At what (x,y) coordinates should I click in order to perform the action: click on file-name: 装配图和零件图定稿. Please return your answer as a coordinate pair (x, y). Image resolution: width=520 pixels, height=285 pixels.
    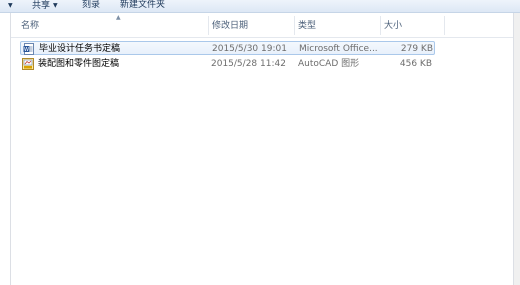
    Looking at the image, I should click on (79, 64).